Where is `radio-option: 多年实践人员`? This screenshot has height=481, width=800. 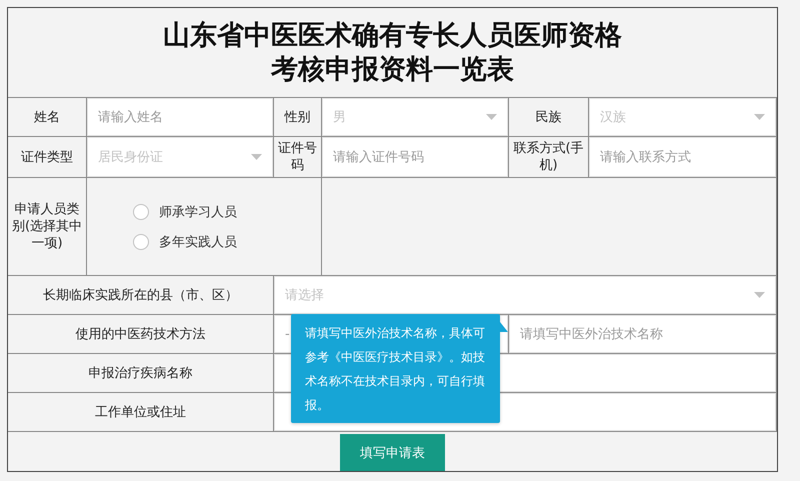
radio-option: 多年实践人员 is located at coordinates (185, 241).